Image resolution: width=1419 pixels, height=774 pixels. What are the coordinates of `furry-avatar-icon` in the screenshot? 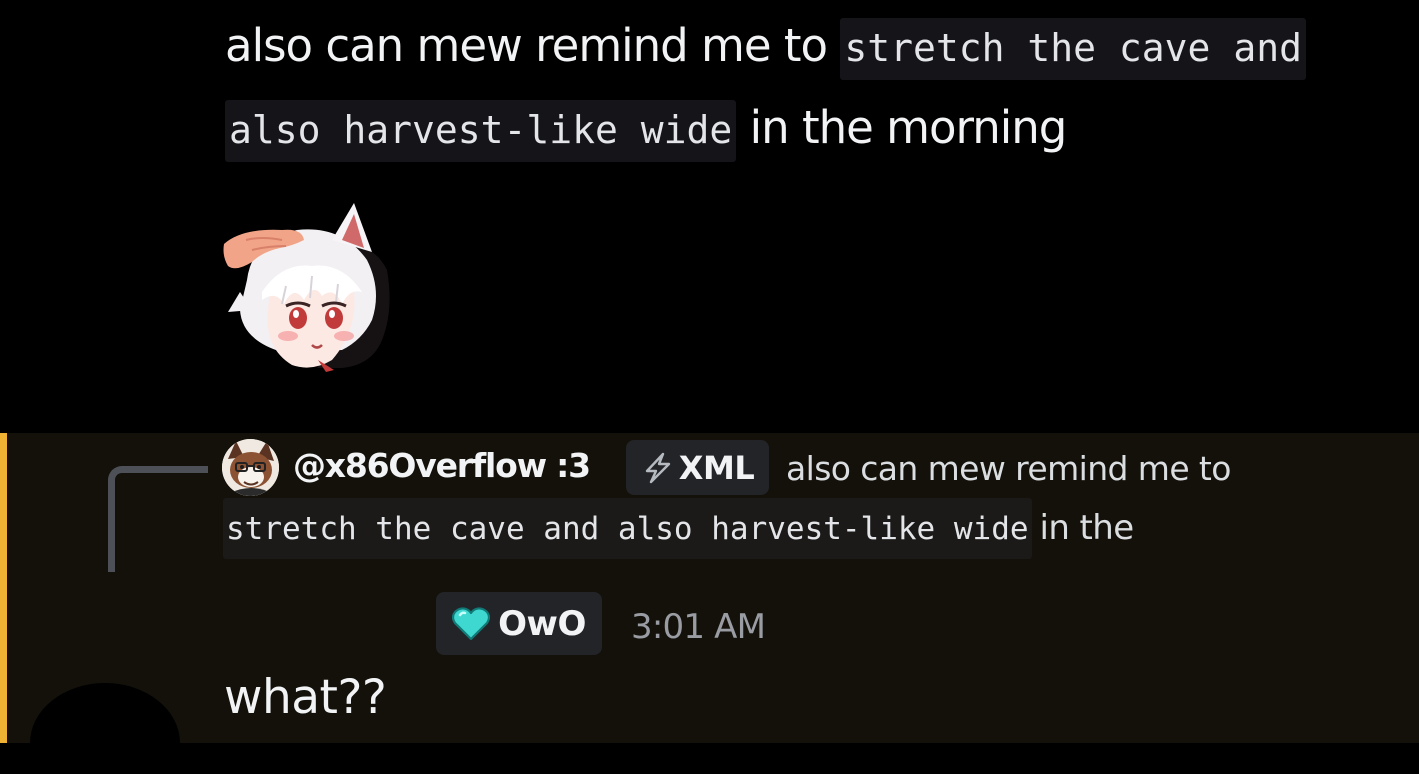 It's located at (250, 467).